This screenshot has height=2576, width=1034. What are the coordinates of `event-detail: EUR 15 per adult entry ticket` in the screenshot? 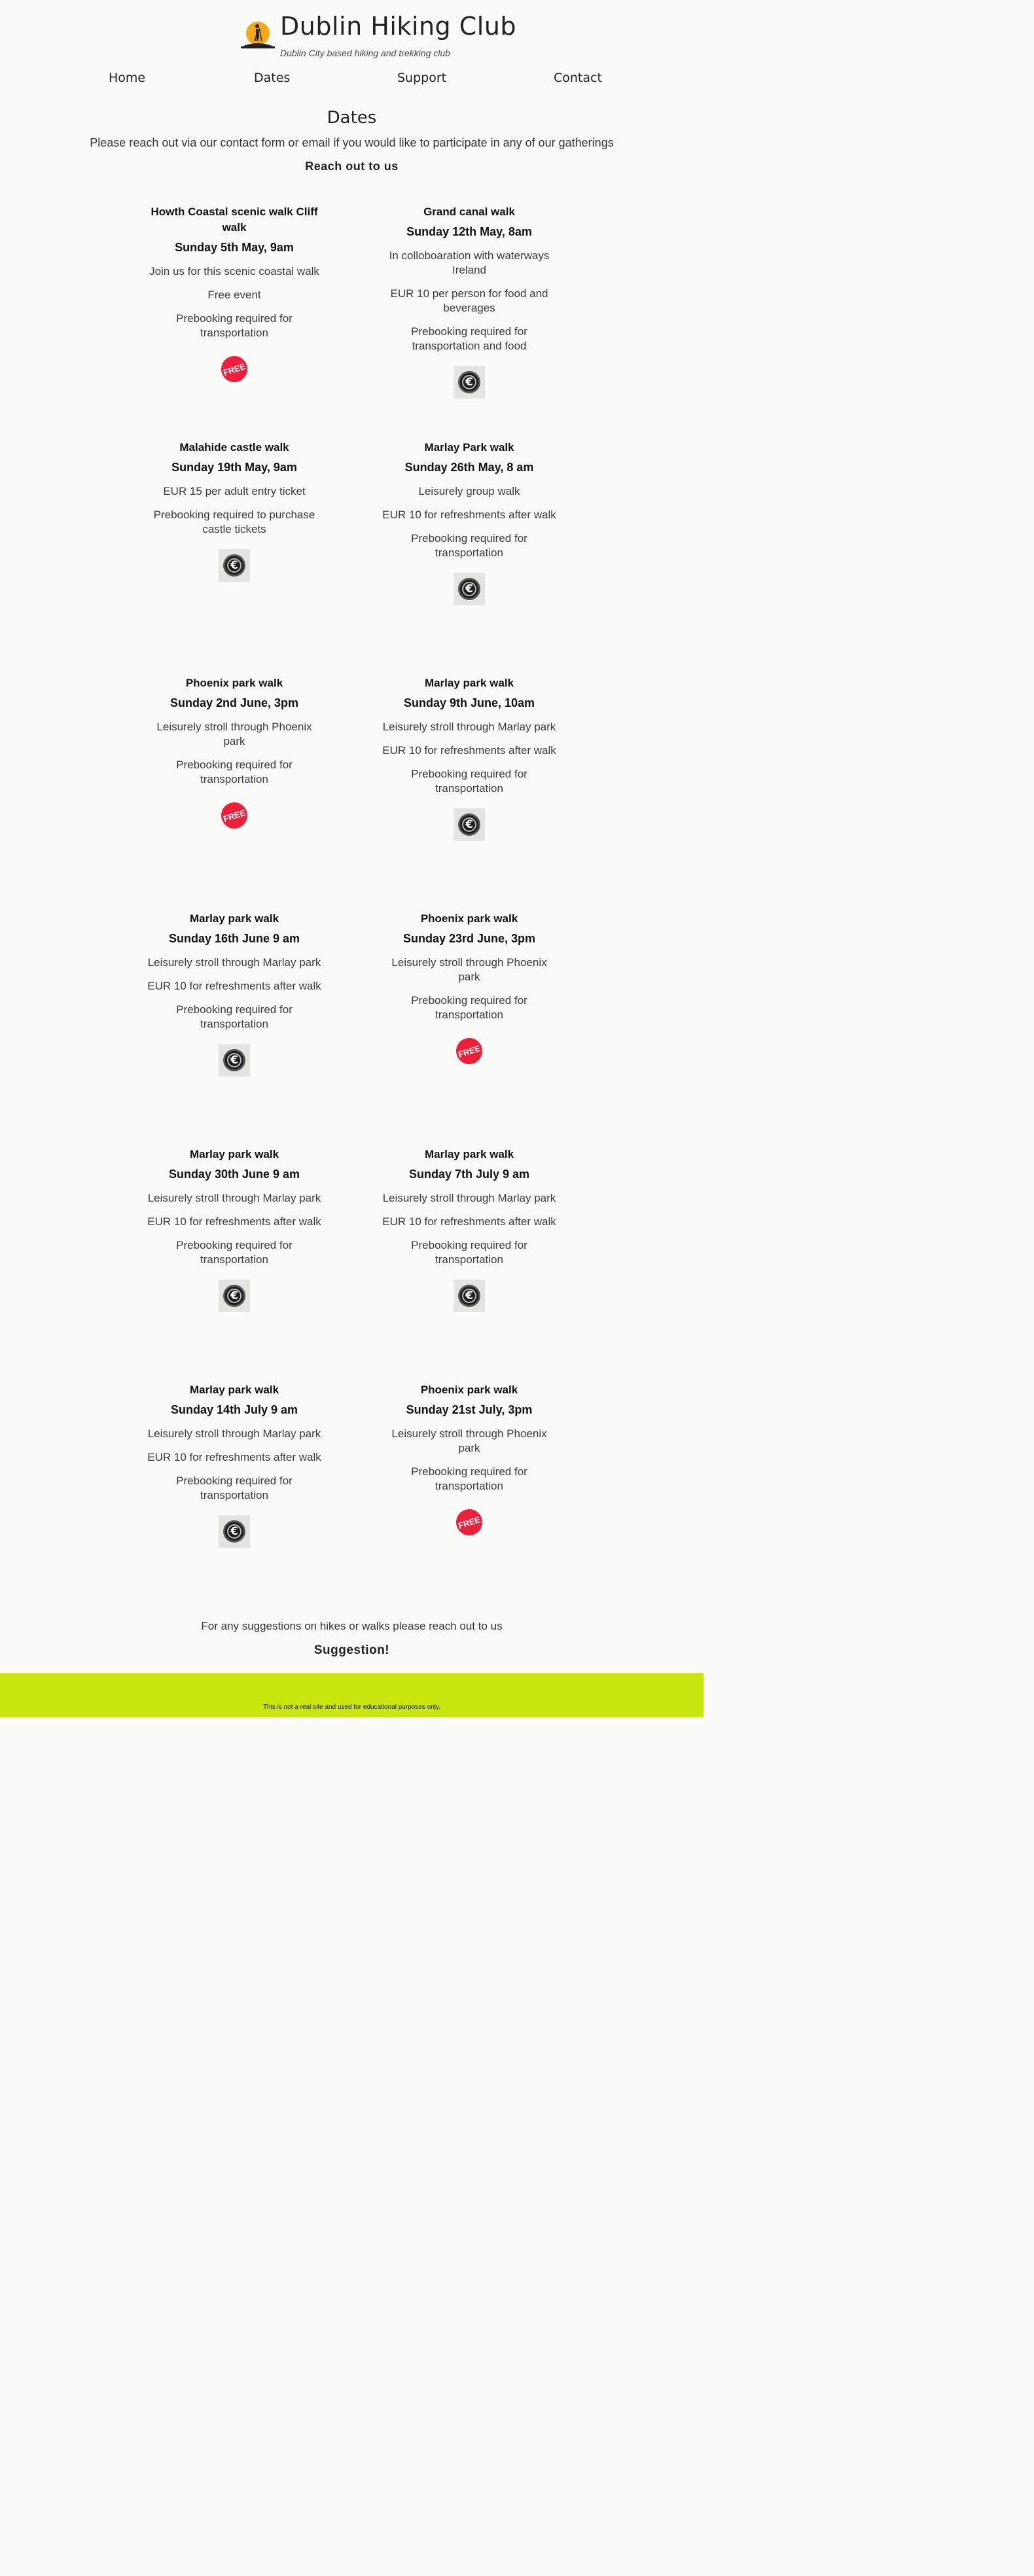 It's located at (234, 491).